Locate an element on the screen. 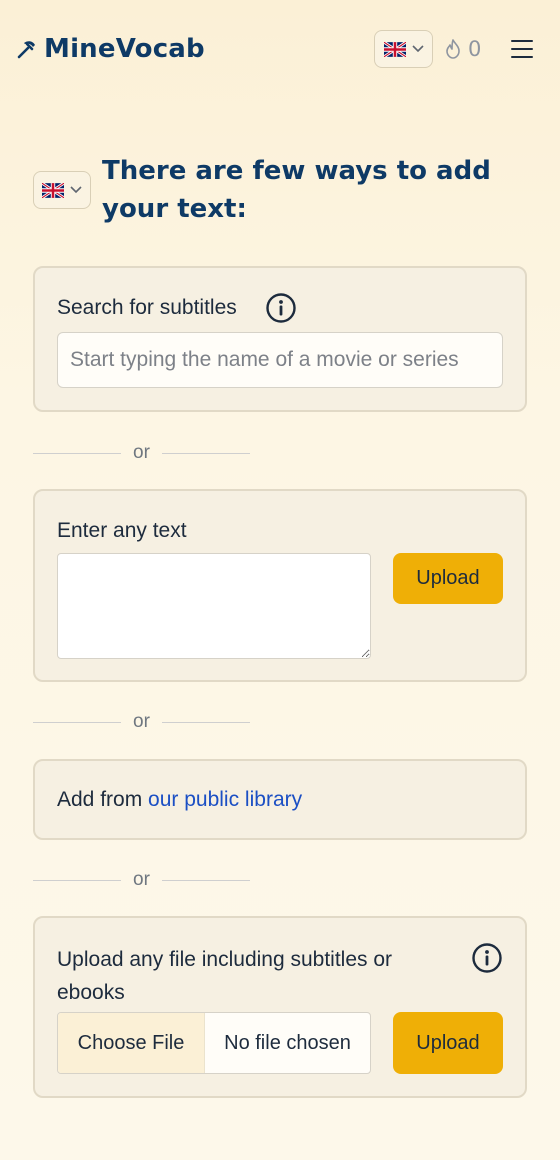 The height and width of the screenshot is (1160, 560). upload-text-button: Upload is located at coordinates (448, 578).